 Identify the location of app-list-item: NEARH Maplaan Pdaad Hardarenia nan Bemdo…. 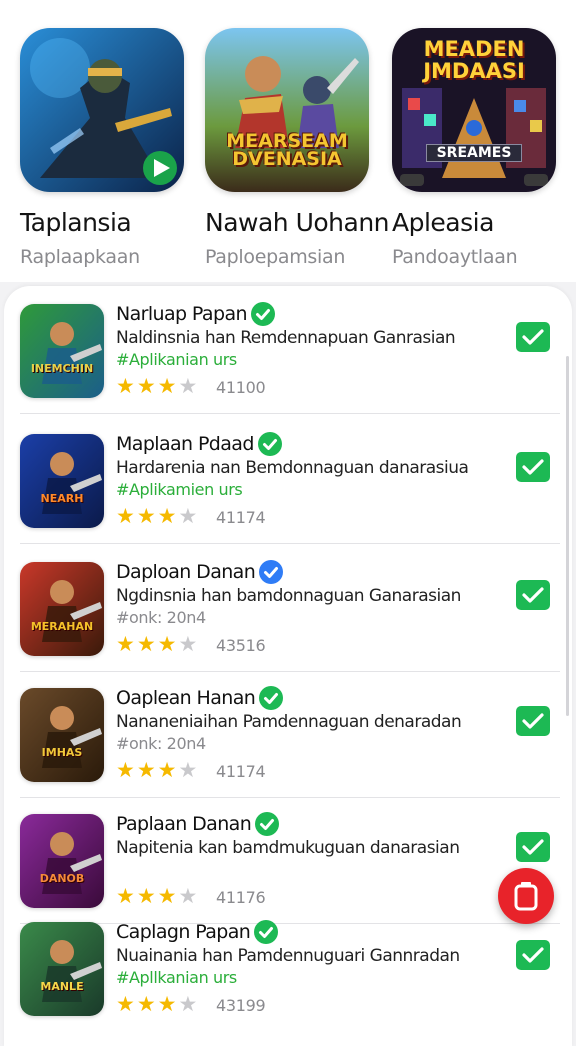
(290, 480).